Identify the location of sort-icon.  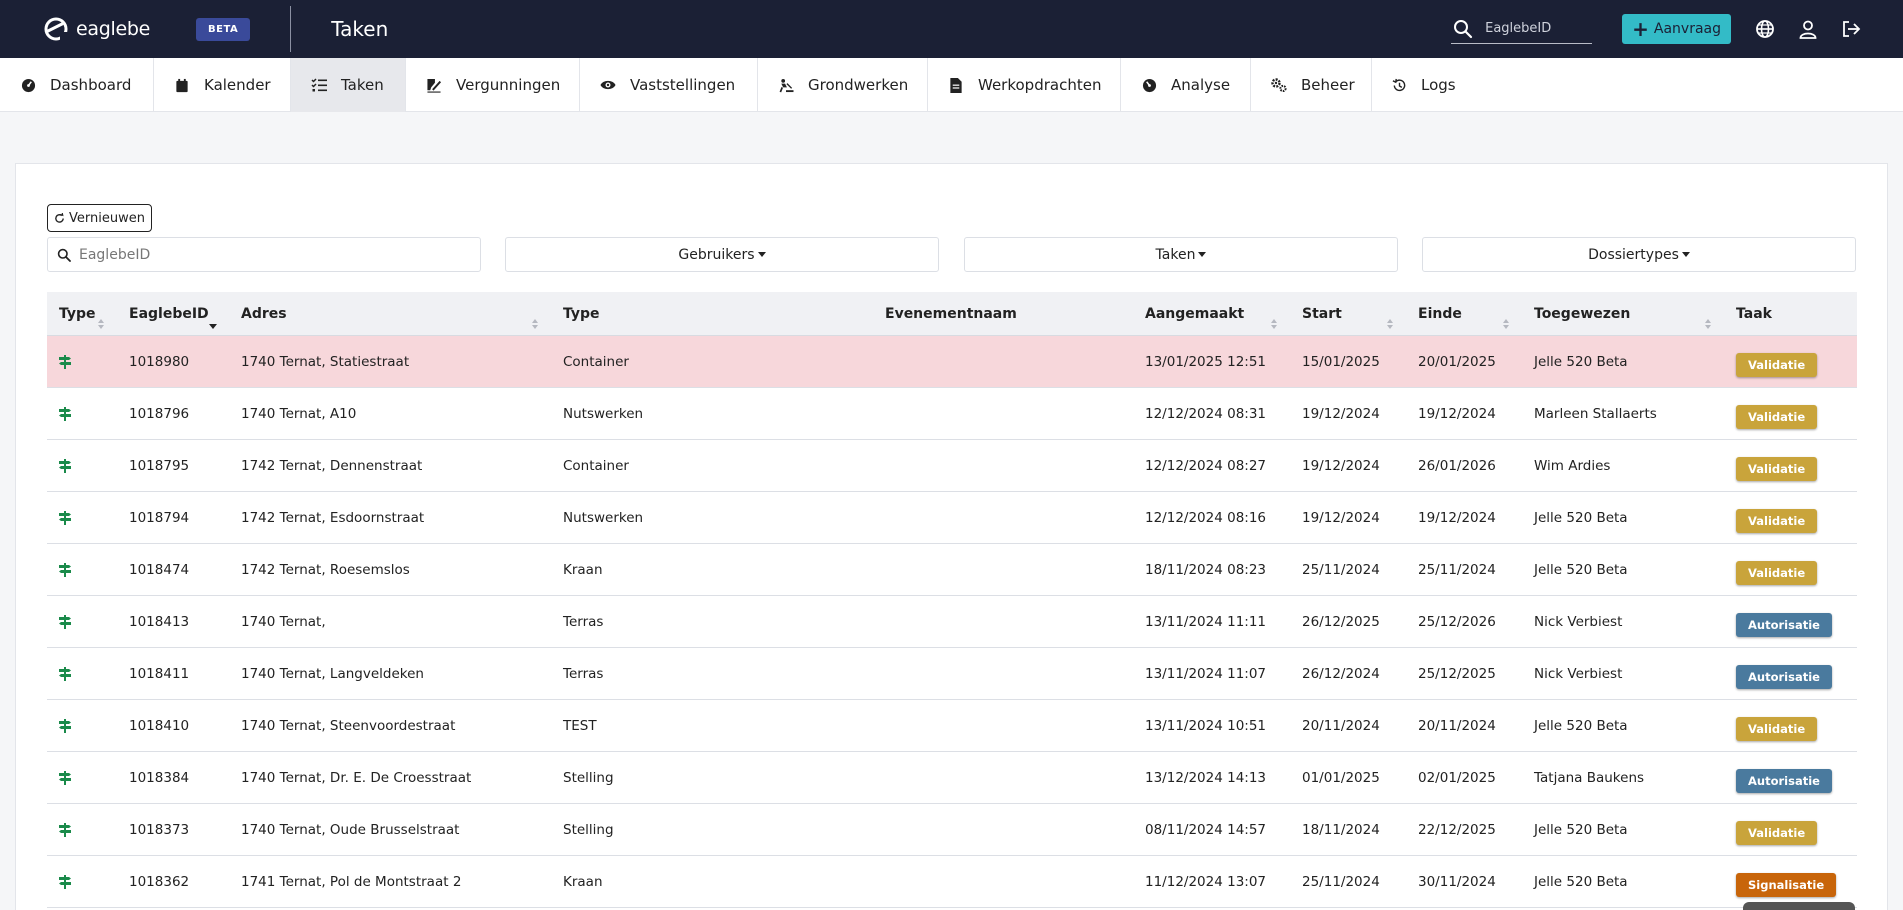
(101, 323).